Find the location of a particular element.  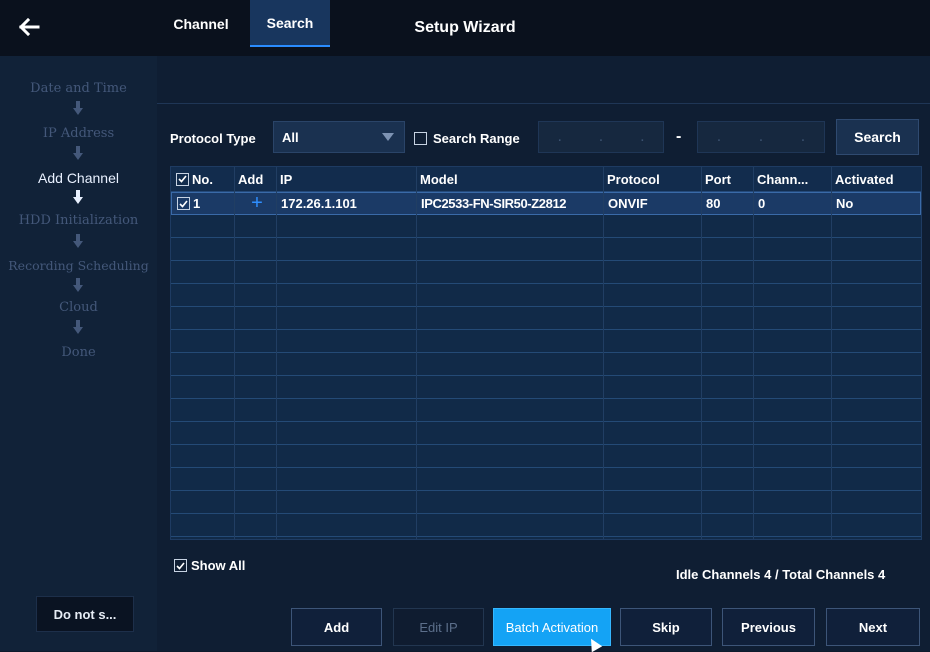

header-activated: Activated is located at coordinates (864, 179).